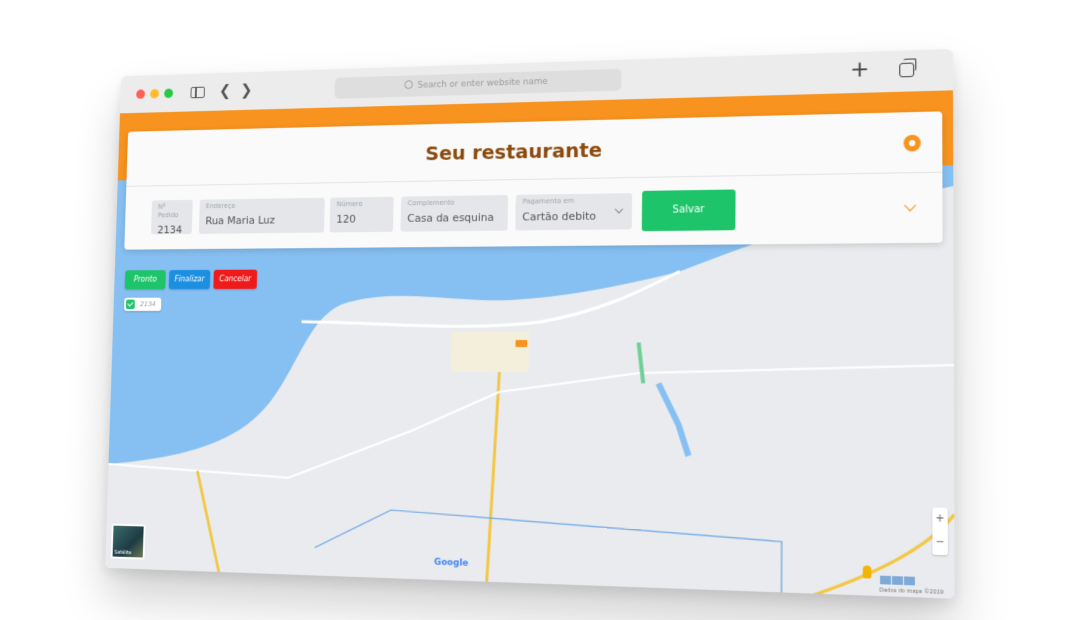 Image resolution: width=1080 pixels, height=620 pixels. I want to click on payment-select: Pagamento em Cartão debito, so click(574, 212).